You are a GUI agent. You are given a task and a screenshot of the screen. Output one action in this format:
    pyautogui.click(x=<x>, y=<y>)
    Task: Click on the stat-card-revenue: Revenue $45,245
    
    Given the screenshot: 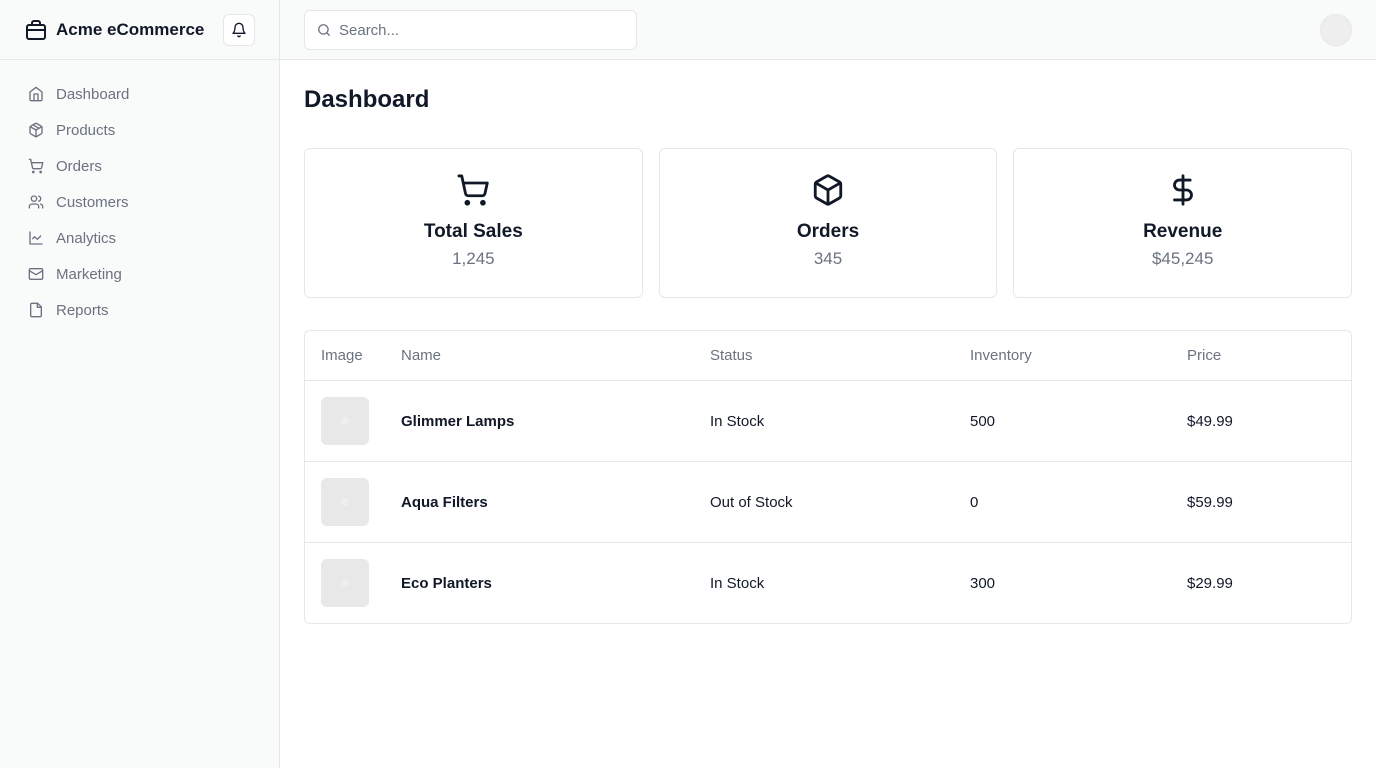 What is the action you would take?
    pyautogui.click(x=1183, y=223)
    